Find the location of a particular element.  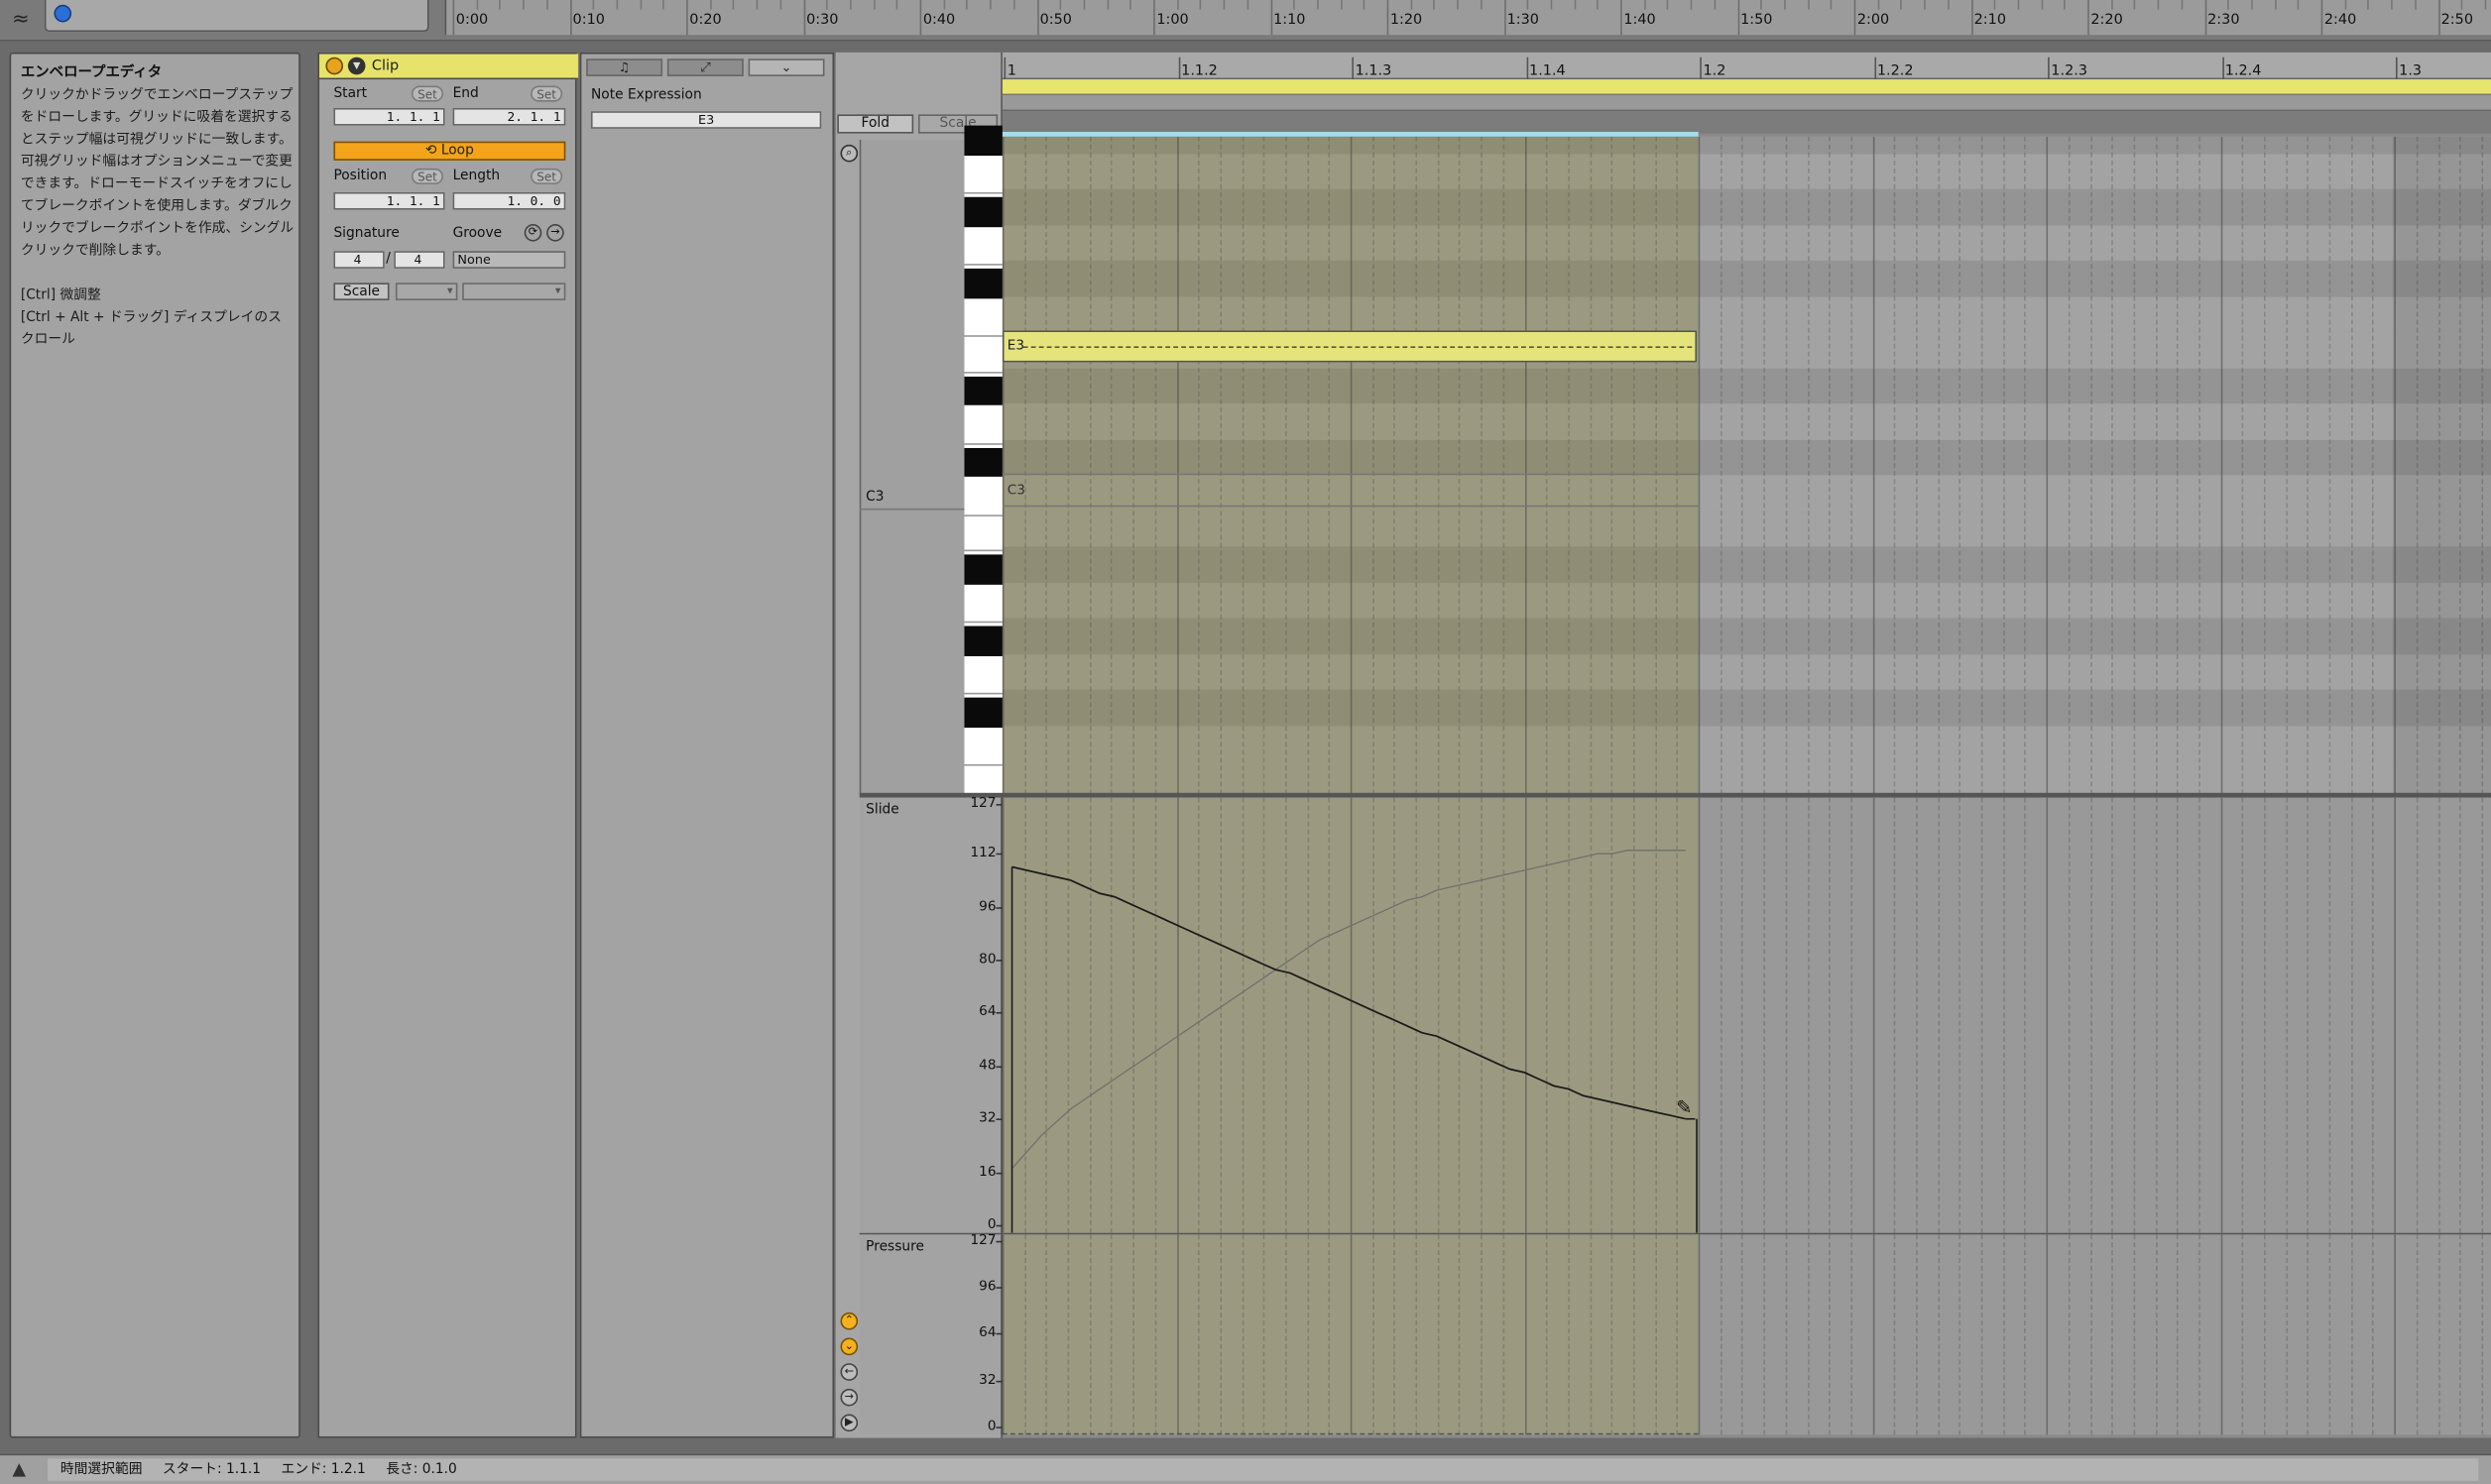

position-set-button: Set is located at coordinates (427, 176).